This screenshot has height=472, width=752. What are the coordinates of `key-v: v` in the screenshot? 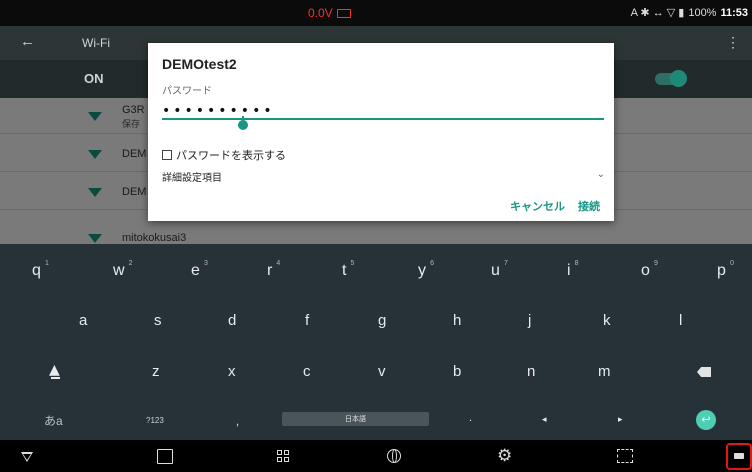 It's located at (382, 371).